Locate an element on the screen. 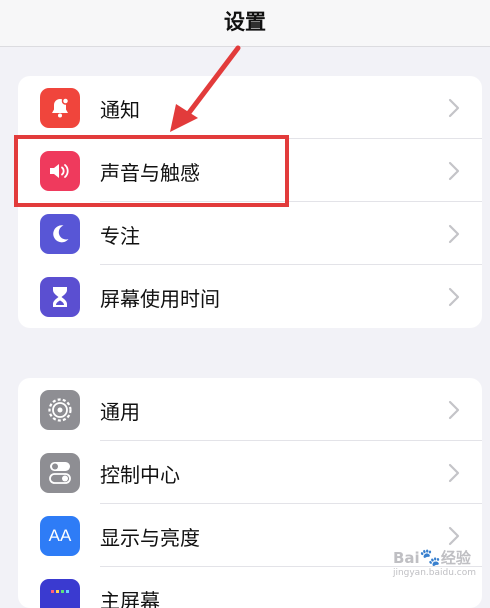  annotation-arrow is located at coordinates (205, 88).